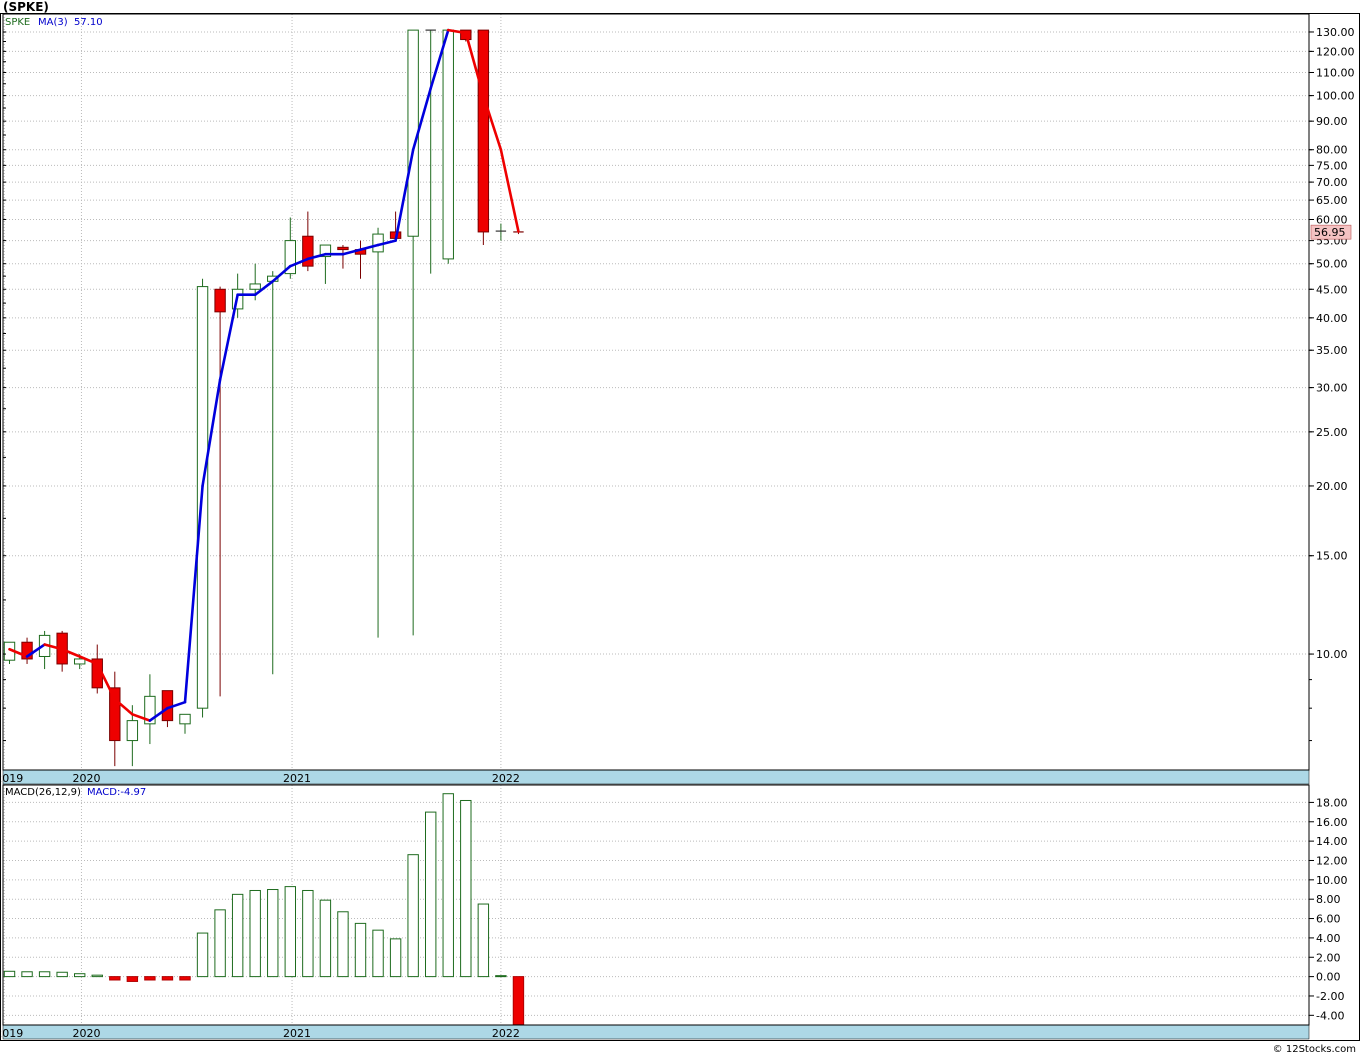 Image resolution: width=1360 pixels, height=1056 pixels. I want to click on macd-tick-label: 6.00, so click(1328, 919).